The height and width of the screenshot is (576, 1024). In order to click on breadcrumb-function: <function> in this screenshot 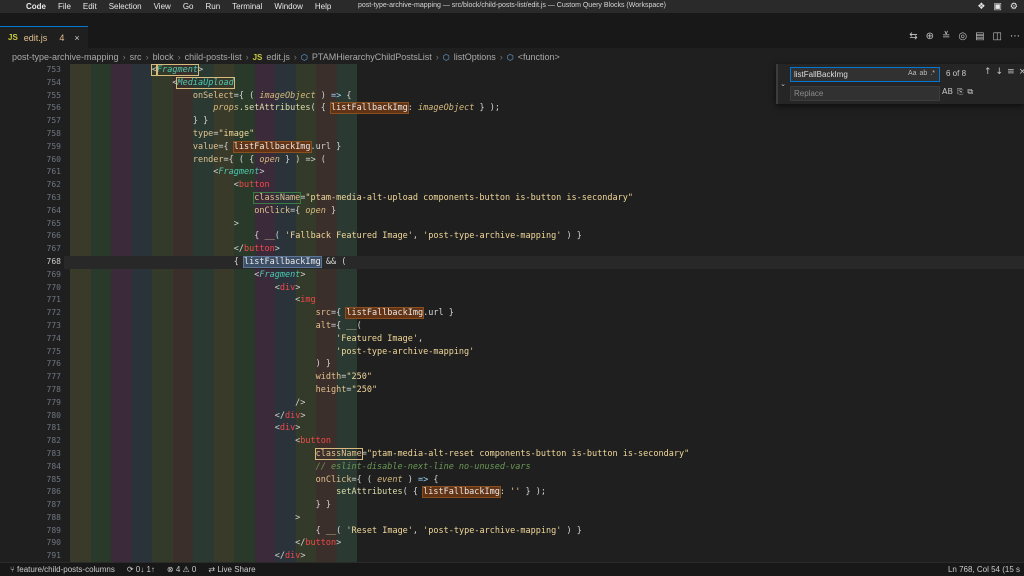, I will do `click(539, 57)`.